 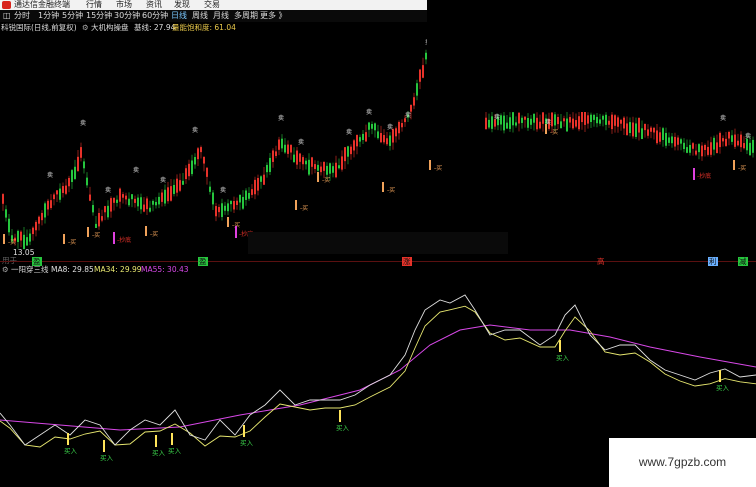 I want to click on period-weekly: 周线, so click(x=200, y=16).